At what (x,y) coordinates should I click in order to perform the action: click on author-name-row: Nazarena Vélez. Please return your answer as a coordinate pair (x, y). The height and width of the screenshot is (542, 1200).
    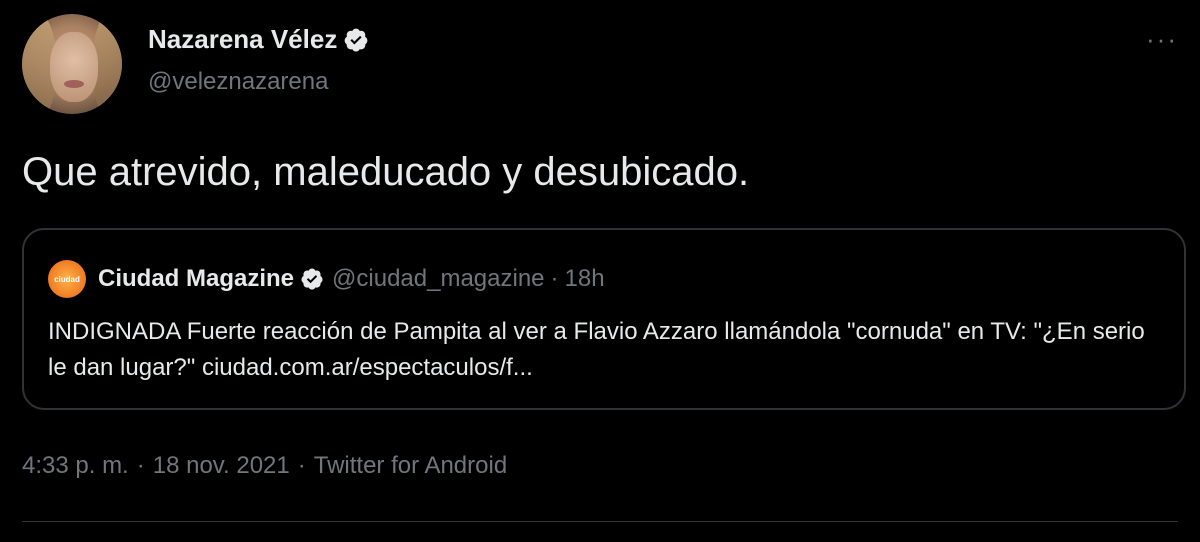
    Looking at the image, I should click on (258, 39).